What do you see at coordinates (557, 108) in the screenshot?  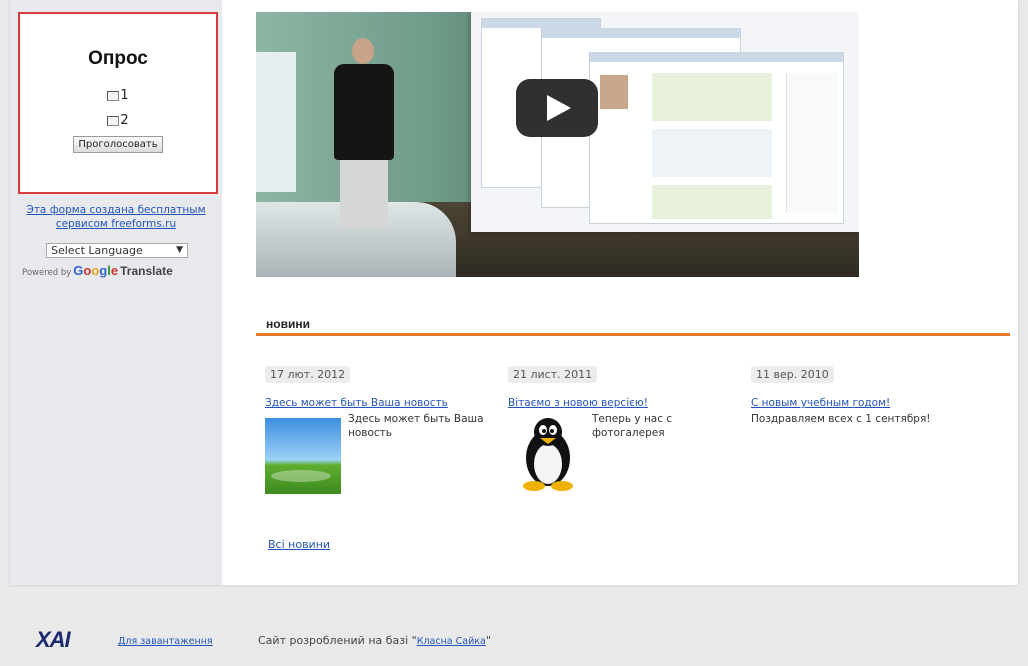 I see `play-icon` at bounding box center [557, 108].